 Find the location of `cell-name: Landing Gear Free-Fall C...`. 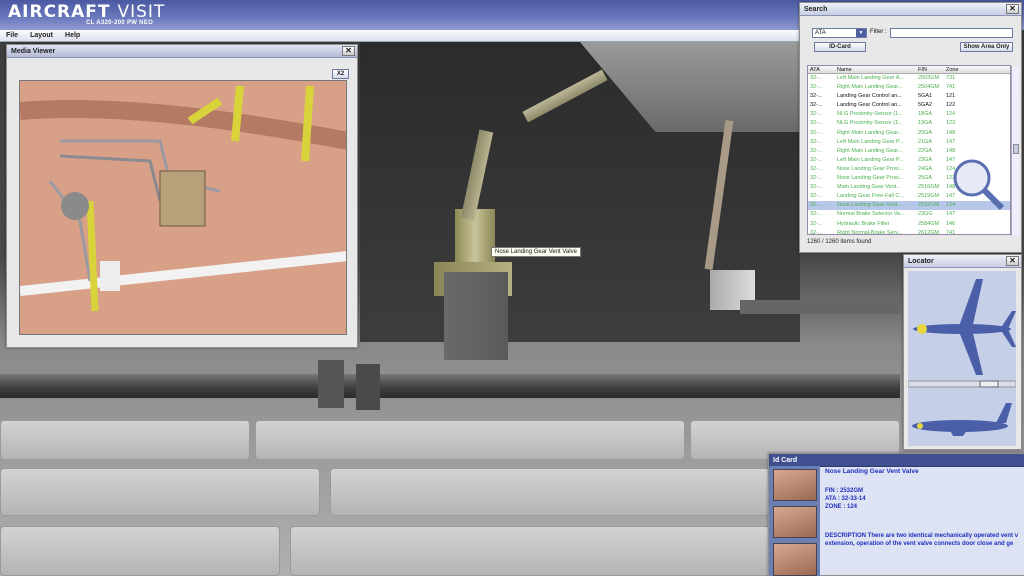

cell-name: Landing Gear Free-Fall C... is located at coordinates (870, 196).